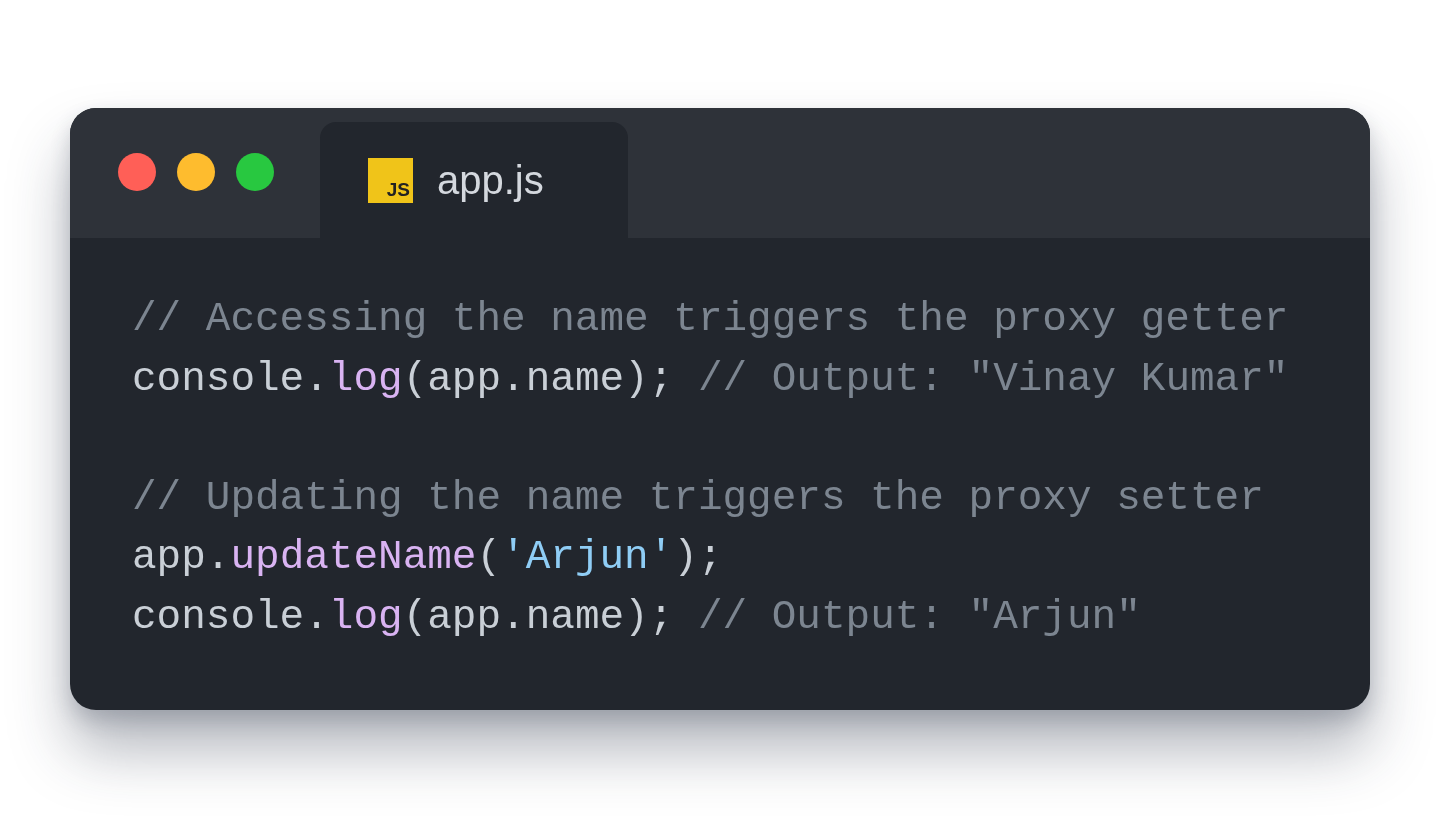  What do you see at coordinates (390, 180) in the screenshot?
I see `javascript-file-icon: JS` at bounding box center [390, 180].